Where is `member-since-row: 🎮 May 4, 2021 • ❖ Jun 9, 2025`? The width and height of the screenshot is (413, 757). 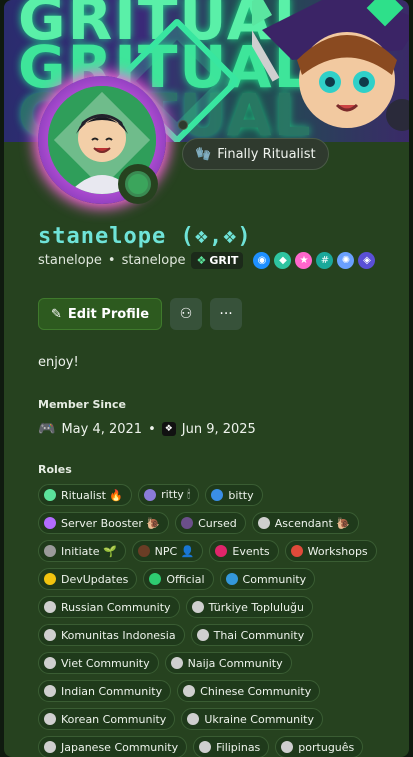 member-since-row: 🎮 May 4, 2021 • ❖ Jun 9, 2025 is located at coordinates (147, 429).